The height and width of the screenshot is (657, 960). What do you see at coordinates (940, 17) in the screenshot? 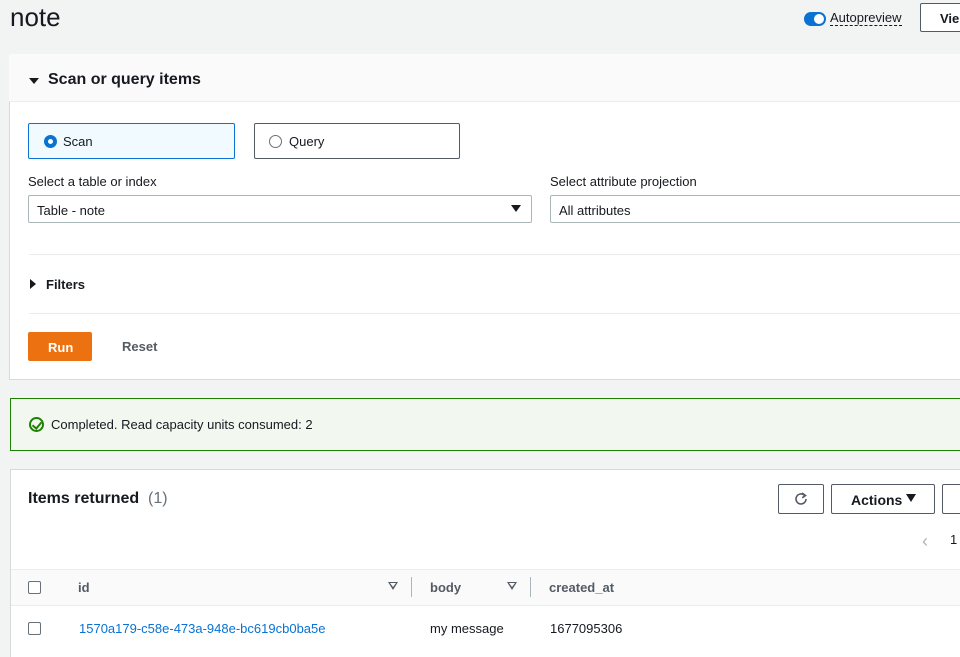
I see `view-button: Vie` at bounding box center [940, 17].